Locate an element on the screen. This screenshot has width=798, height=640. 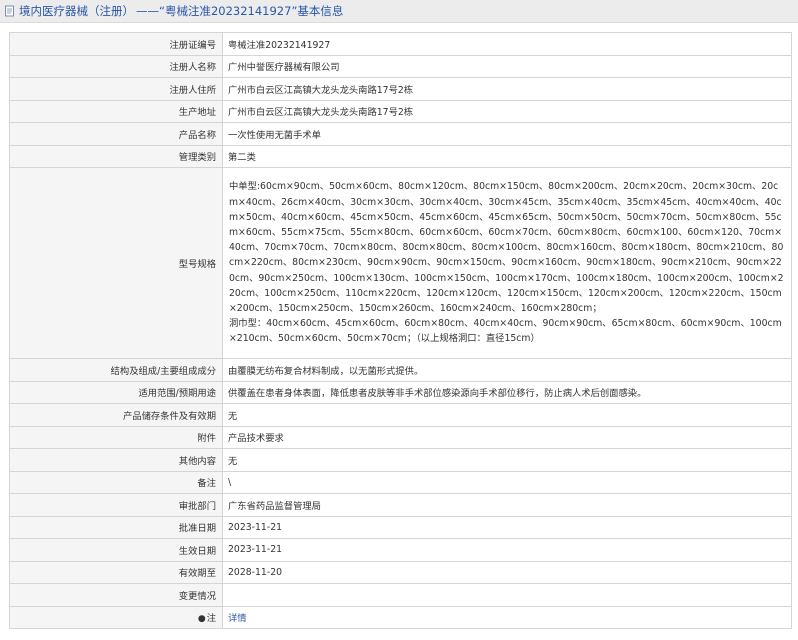
table-row: 注册人名称 广州中誉医疗器械有限公司 is located at coordinates (400, 66).